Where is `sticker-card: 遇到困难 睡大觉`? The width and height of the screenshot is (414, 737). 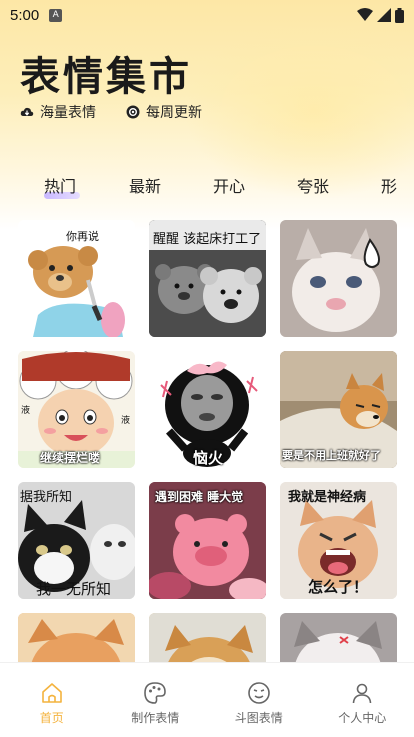
sticker-card: 遇到困难 睡大觉 is located at coordinates (207, 540).